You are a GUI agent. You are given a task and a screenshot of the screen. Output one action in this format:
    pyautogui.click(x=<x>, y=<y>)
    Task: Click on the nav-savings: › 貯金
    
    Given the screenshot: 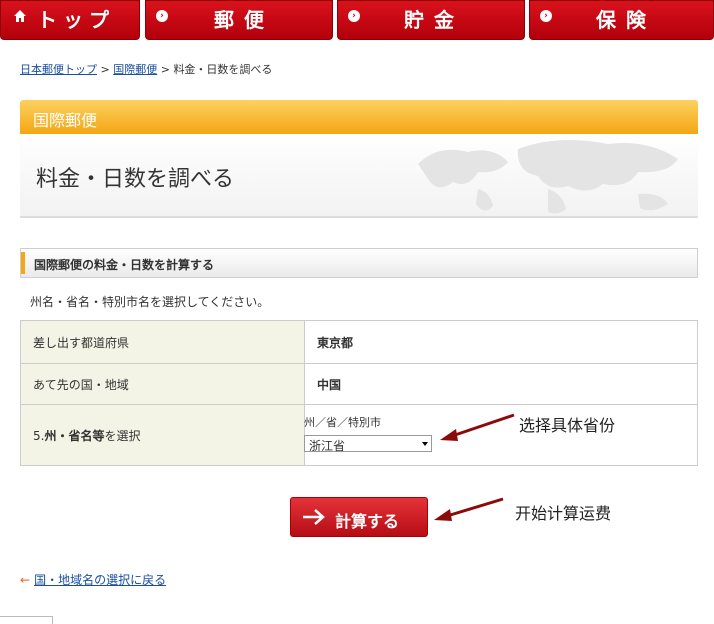 What is the action you would take?
    pyautogui.click(x=431, y=20)
    